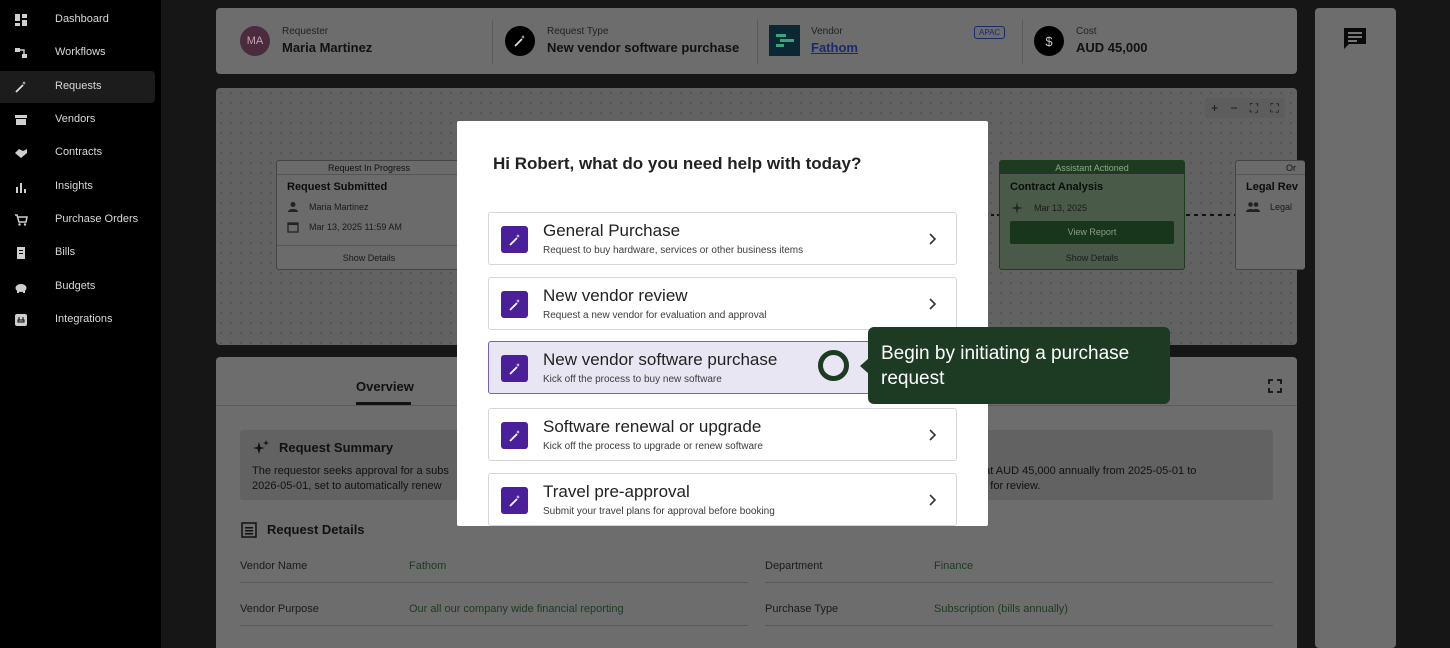 This screenshot has height=648, width=1450. I want to click on cart-icon, so click(21, 220).